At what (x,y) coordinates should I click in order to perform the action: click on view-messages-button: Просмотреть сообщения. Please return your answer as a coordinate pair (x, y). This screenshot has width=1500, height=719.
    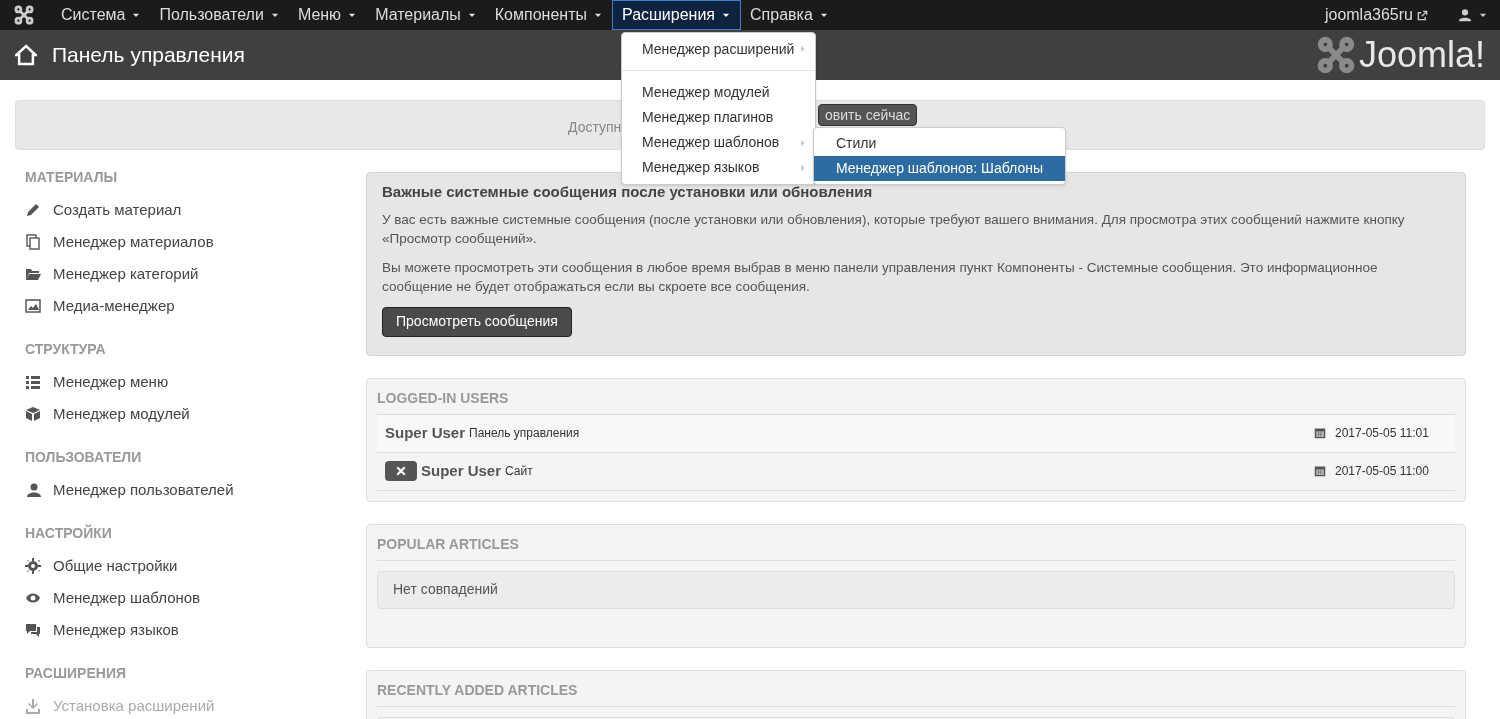
    Looking at the image, I should click on (477, 321).